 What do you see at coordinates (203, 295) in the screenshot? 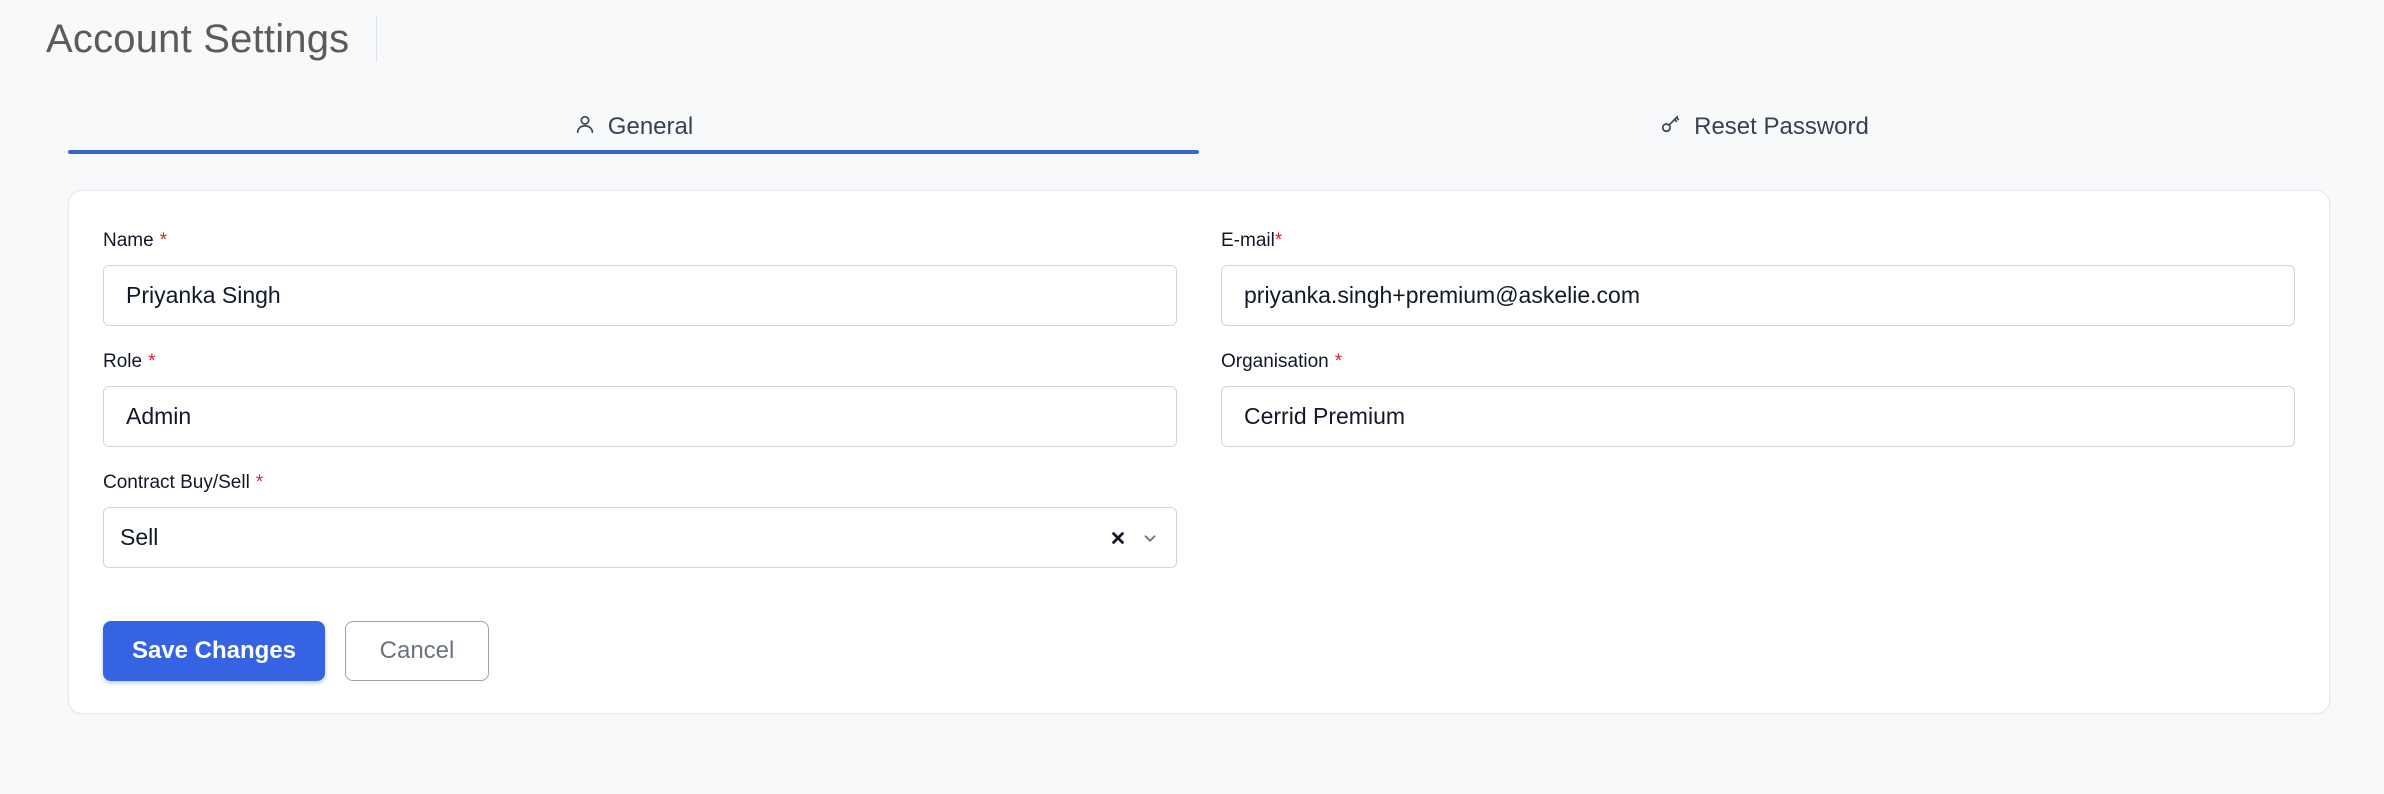
I see `name-input-value: Priyanka Singh` at bounding box center [203, 295].